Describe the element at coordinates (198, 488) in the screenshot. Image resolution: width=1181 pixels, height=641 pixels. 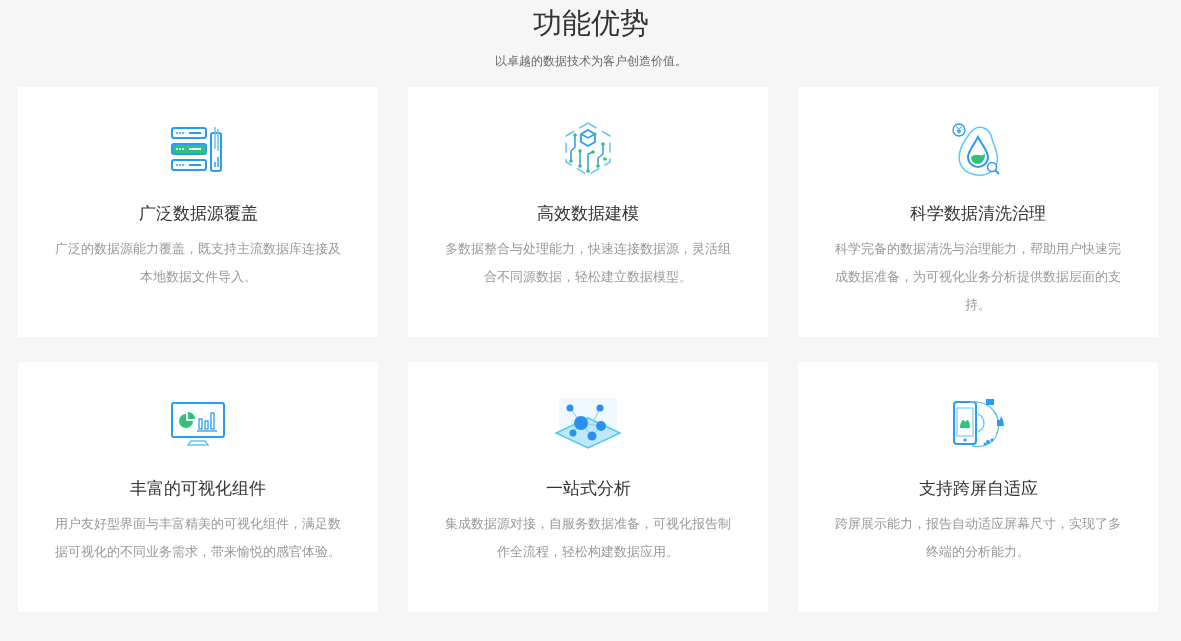
I see `feature-title: 丰富的可视化组件` at that location.